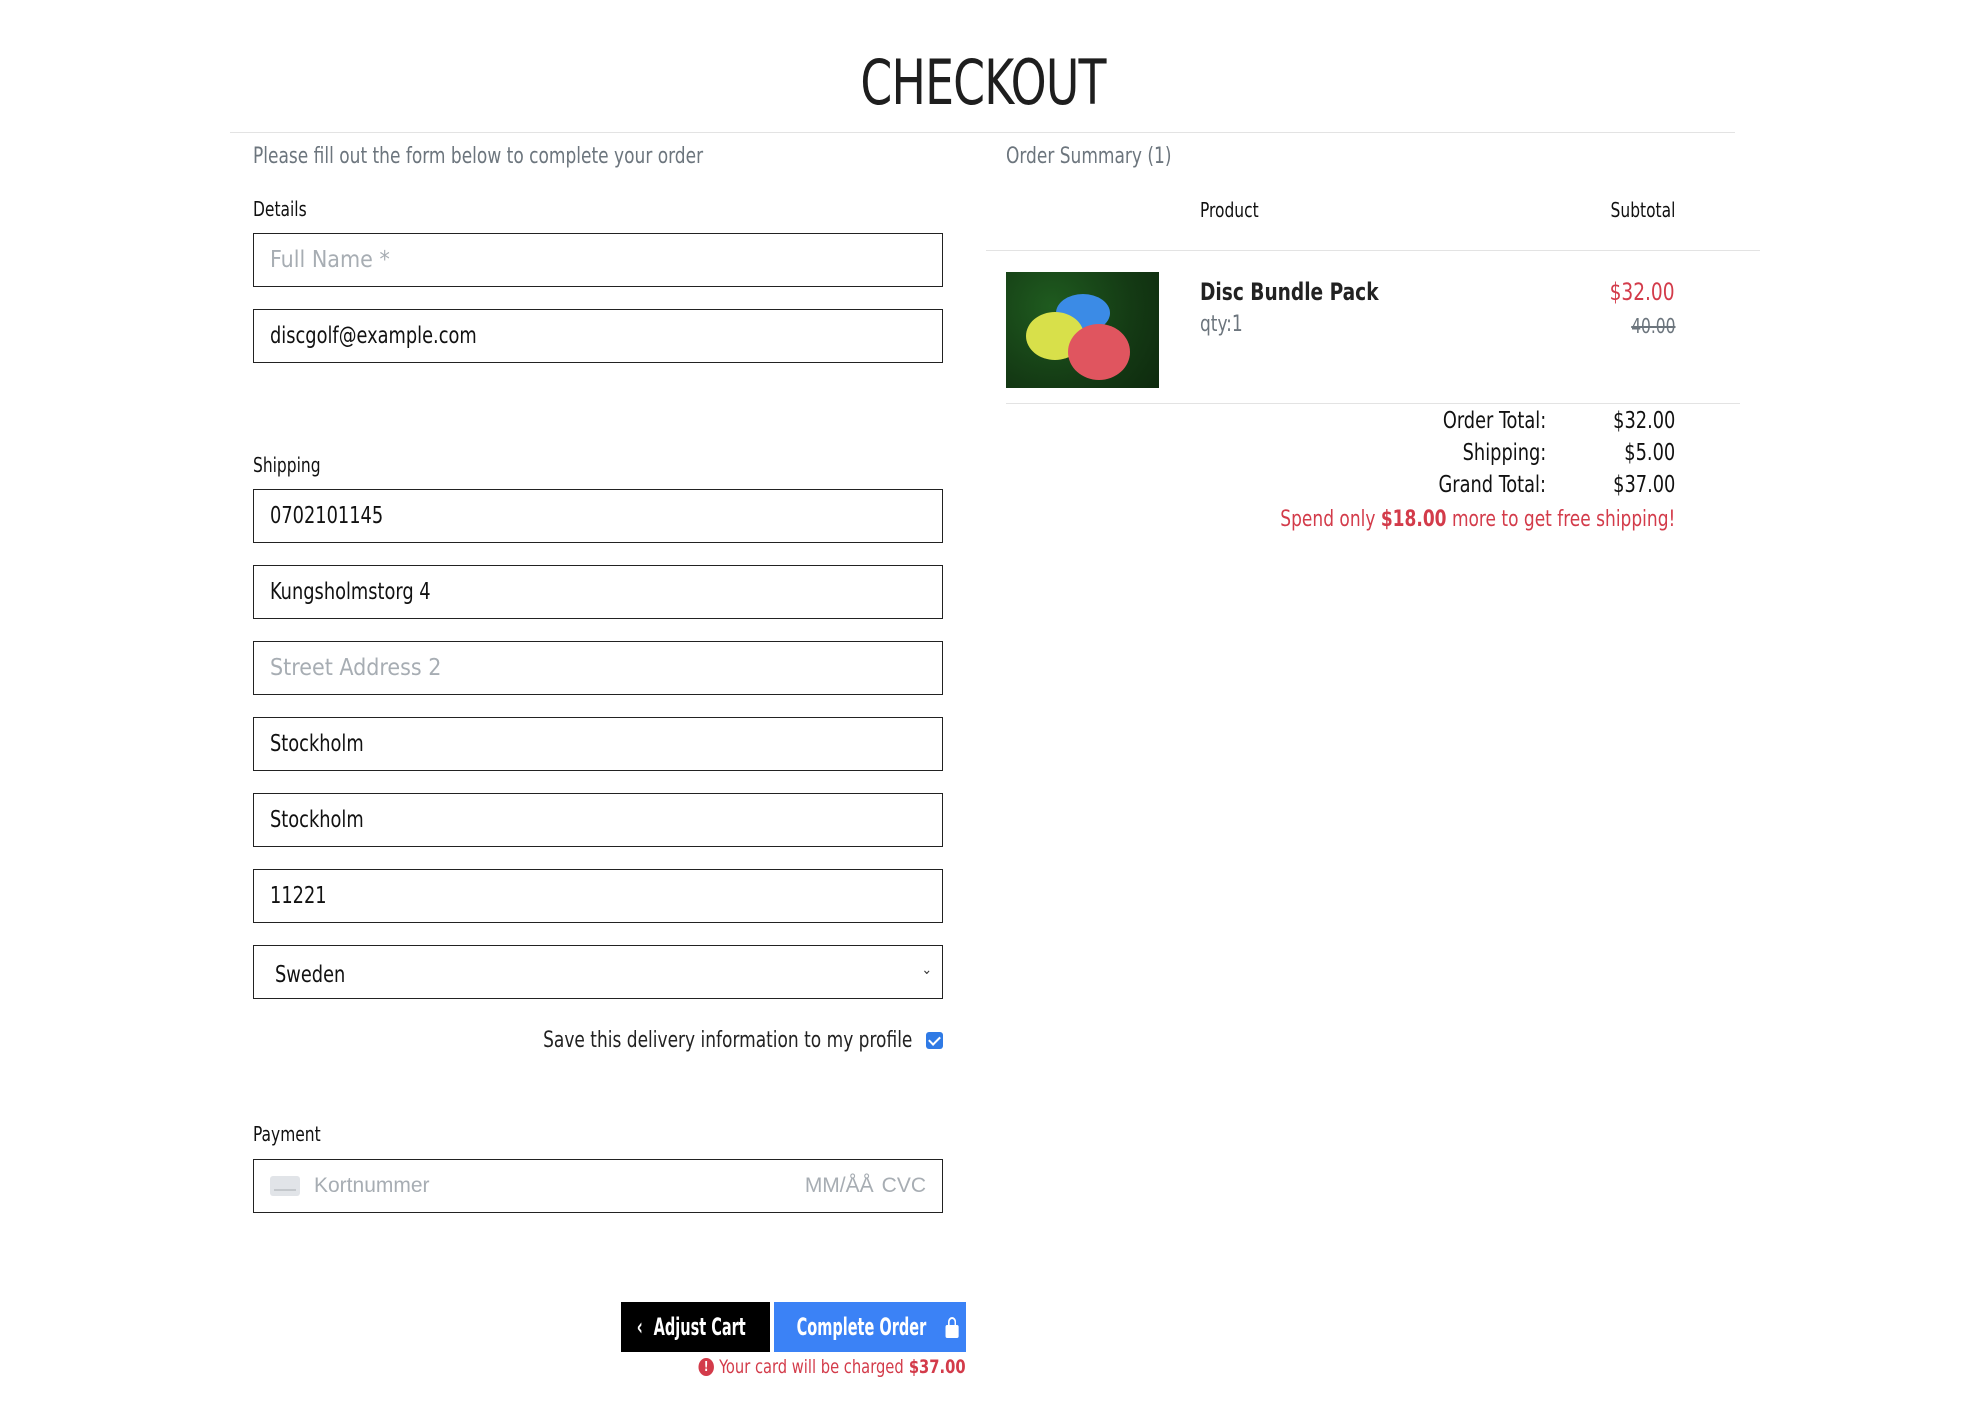 The height and width of the screenshot is (1410, 1980). What do you see at coordinates (839, 1185) in the screenshot?
I see `card-expiry-placeholder: MM/ÅÅ` at bounding box center [839, 1185].